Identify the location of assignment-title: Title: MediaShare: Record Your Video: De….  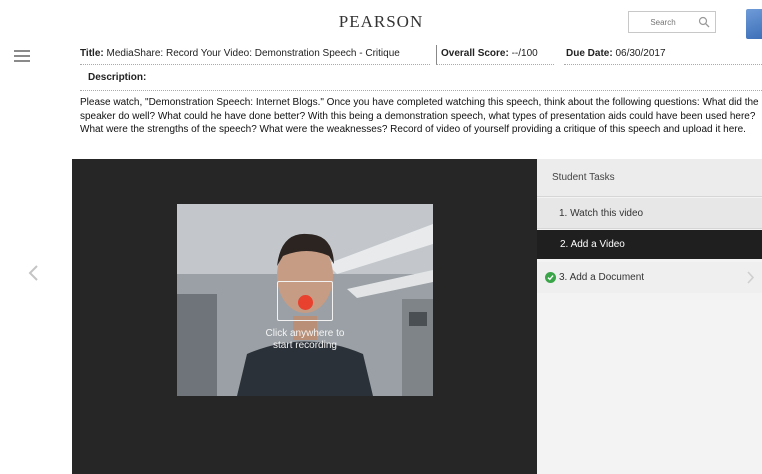
(255, 55).